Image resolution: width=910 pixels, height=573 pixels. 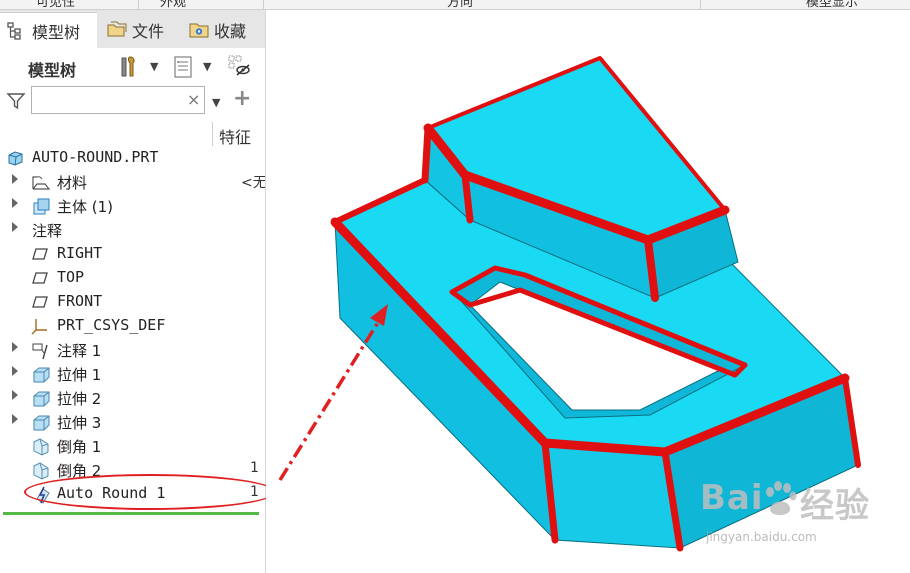 I want to click on coordinate-system-icon, so click(x=40, y=326).